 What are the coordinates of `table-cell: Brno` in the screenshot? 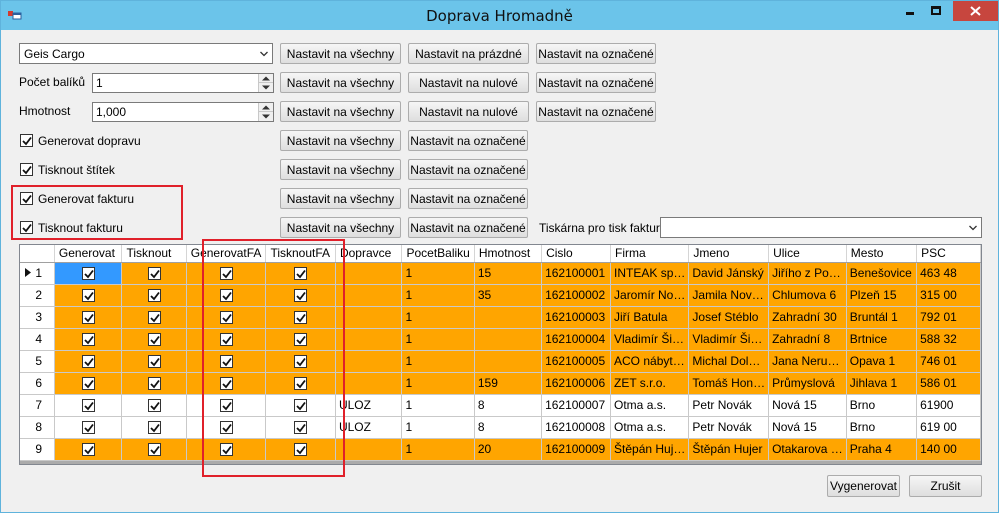 It's located at (882, 405).